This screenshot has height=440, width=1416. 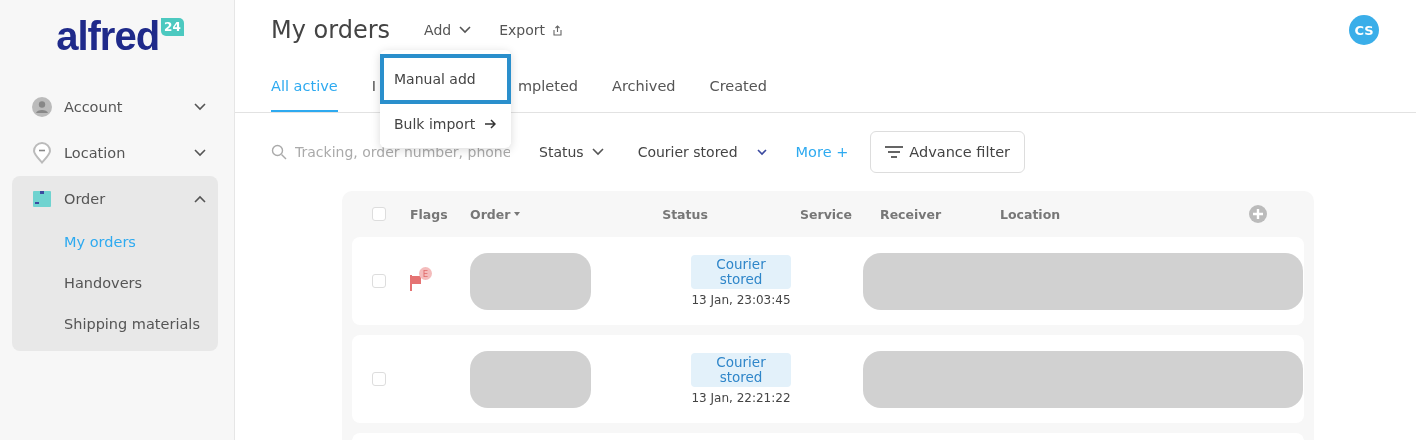 I want to click on tab: Archived, so click(x=644, y=86).